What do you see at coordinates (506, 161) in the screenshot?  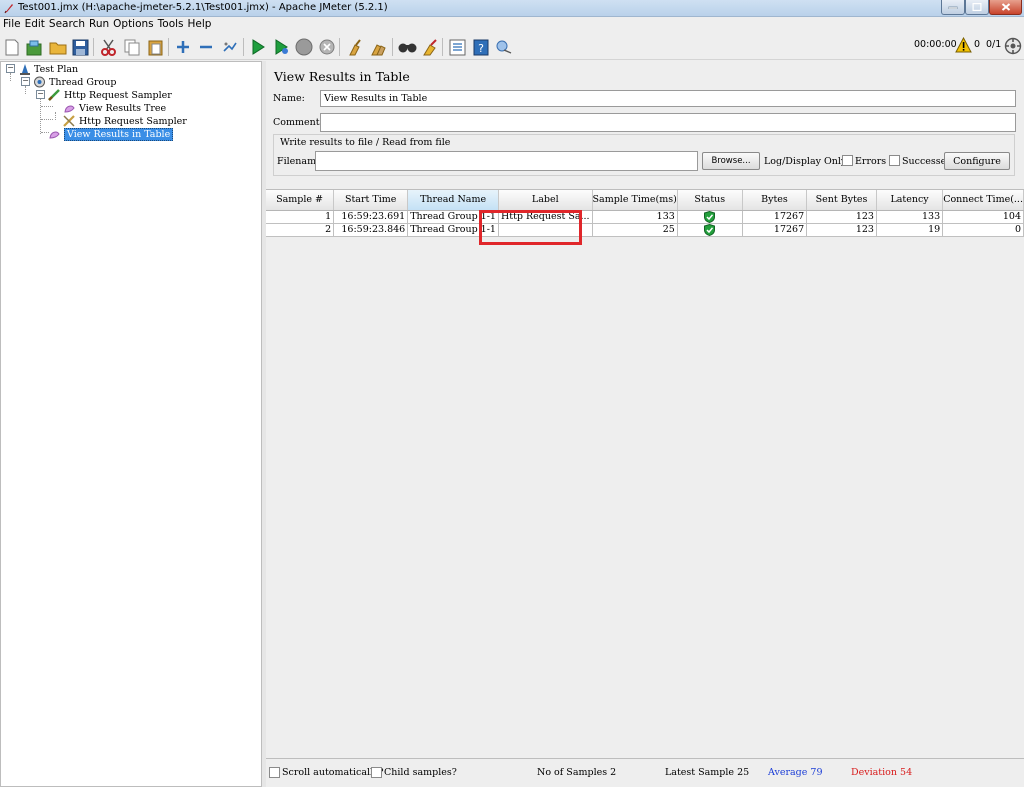 I see `filename-field` at bounding box center [506, 161].